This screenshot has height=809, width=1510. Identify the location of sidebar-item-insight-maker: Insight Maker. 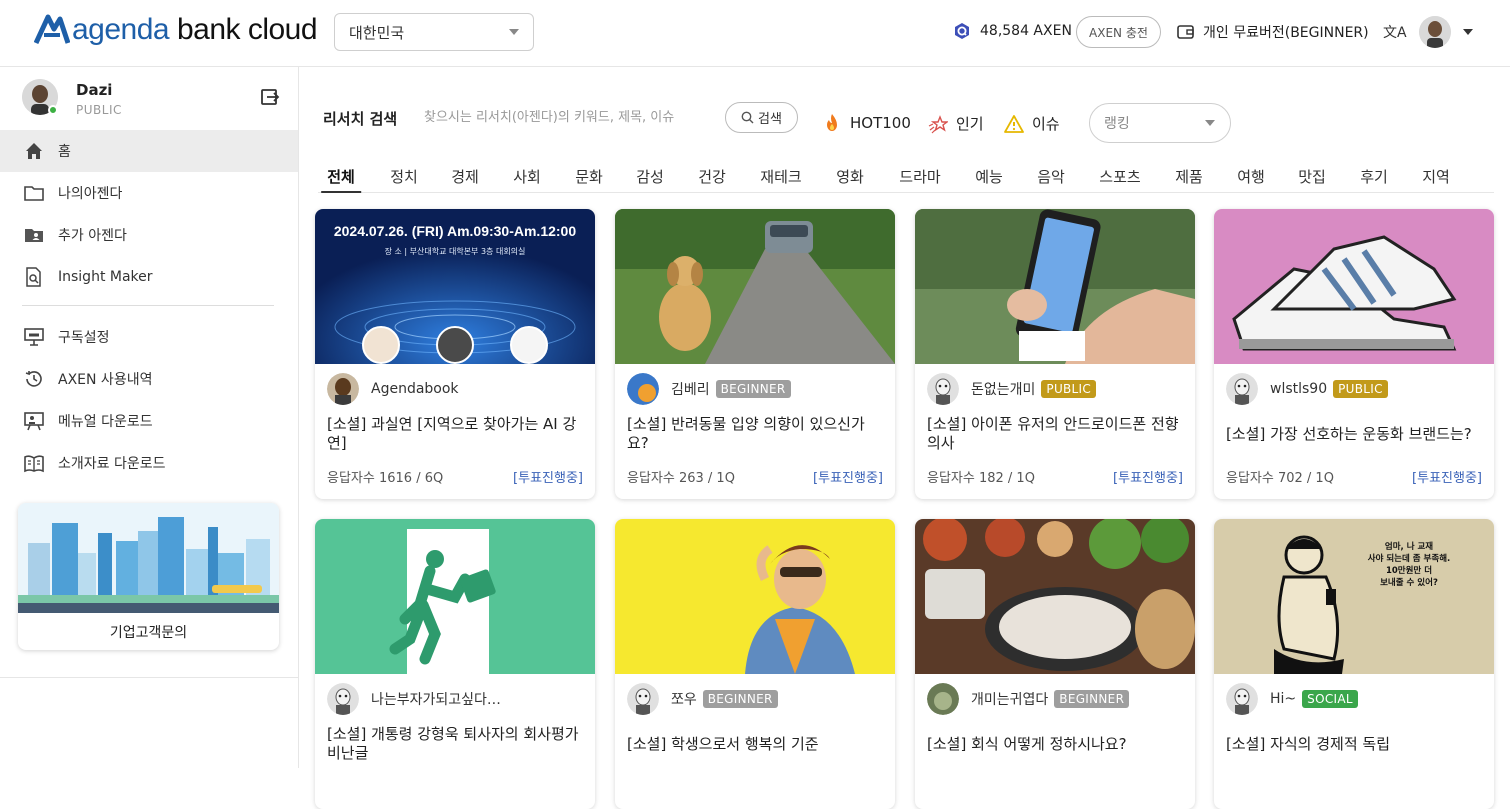
(149, 277).